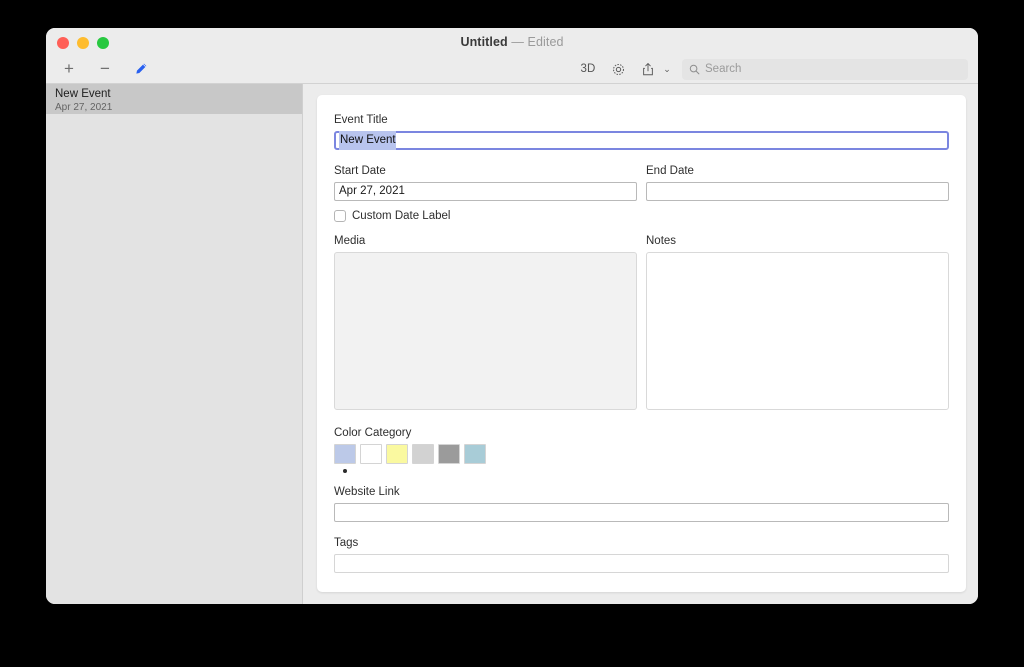 This screenshot has width=1024, height=667. I want to click on window-title-text: Untitled, so click(484, 42).